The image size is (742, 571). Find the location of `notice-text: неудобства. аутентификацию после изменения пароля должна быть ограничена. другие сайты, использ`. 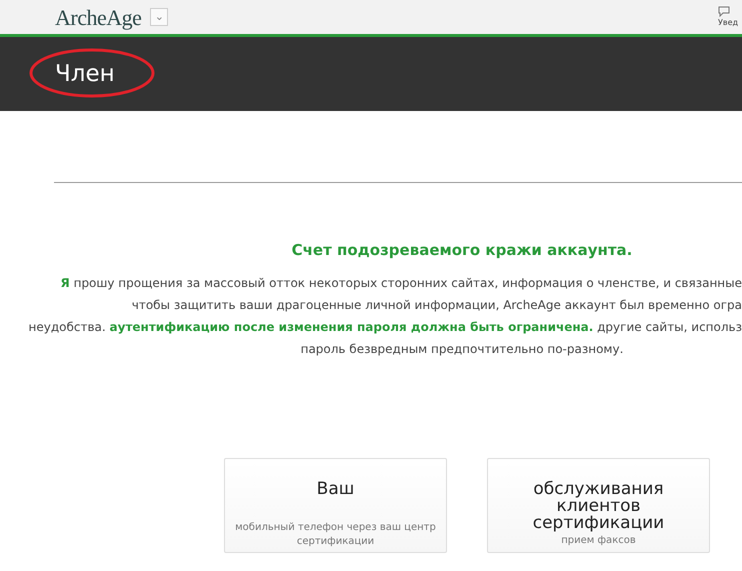

notice-text: неудобства. аутентификацию после изменения пароля должна быть ограничена. другие сайты, использ is located at coordinates (385, 327).